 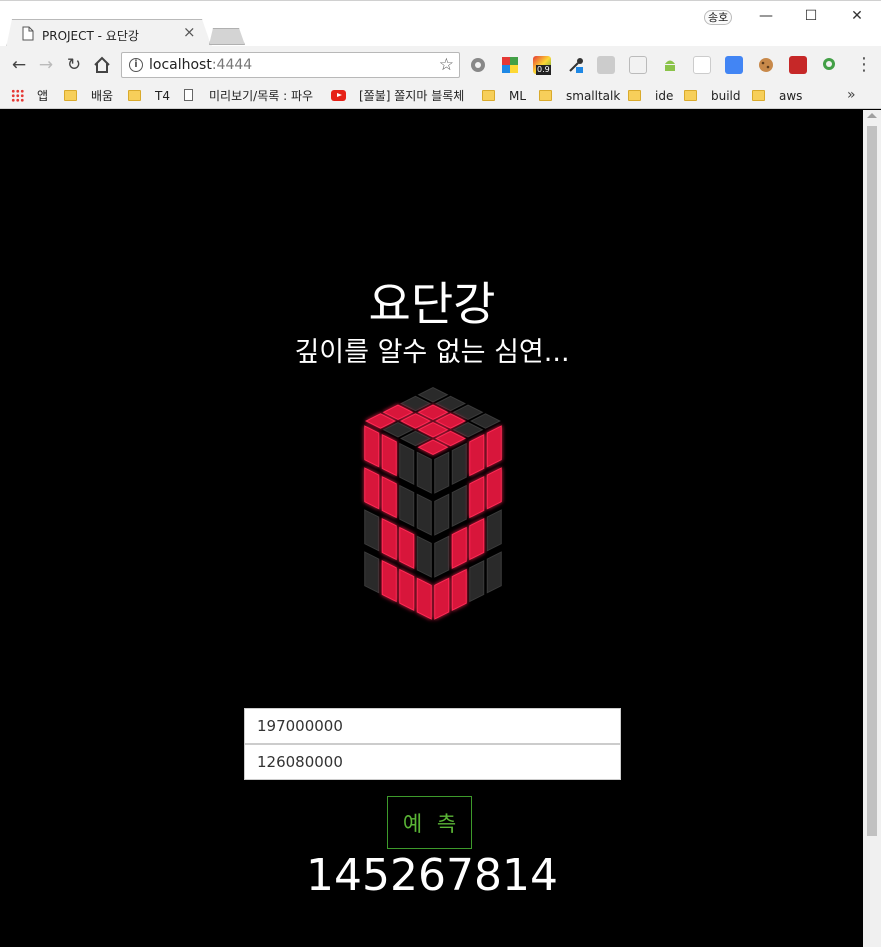 What do you see at coordinates (712, 96) in the screenshot?
I see `bookmark-folder: build` at bounding box center [712, 96].